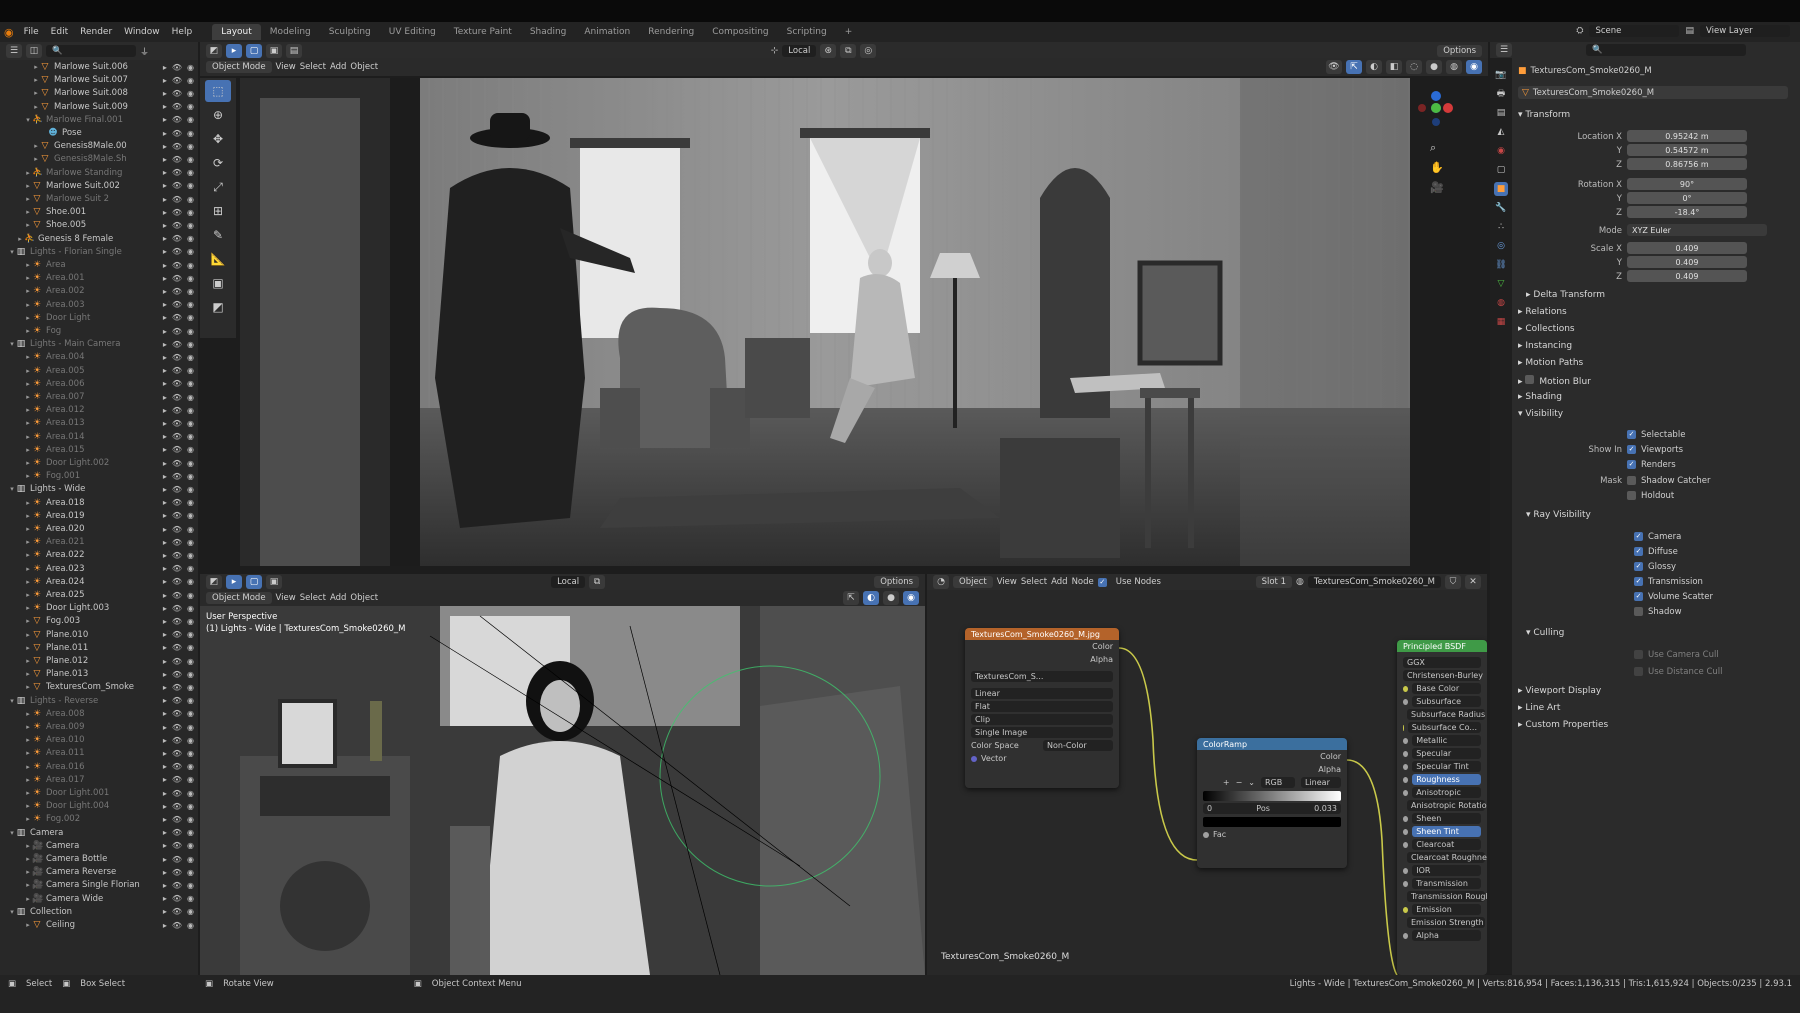  What do you see at coordinates (1501, 94) in the screenshot?
I see `output-tab-icon: 🖶` at bounding box center [1501, 94].